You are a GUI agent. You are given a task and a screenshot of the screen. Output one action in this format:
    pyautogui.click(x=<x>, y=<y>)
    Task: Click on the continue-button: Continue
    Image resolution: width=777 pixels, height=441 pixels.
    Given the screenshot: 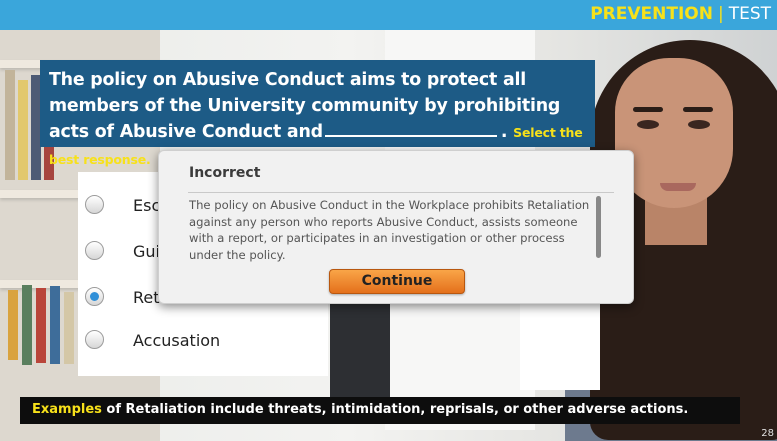 What is the action you would take?
    pyautogui.click(x=397, y=281)
    